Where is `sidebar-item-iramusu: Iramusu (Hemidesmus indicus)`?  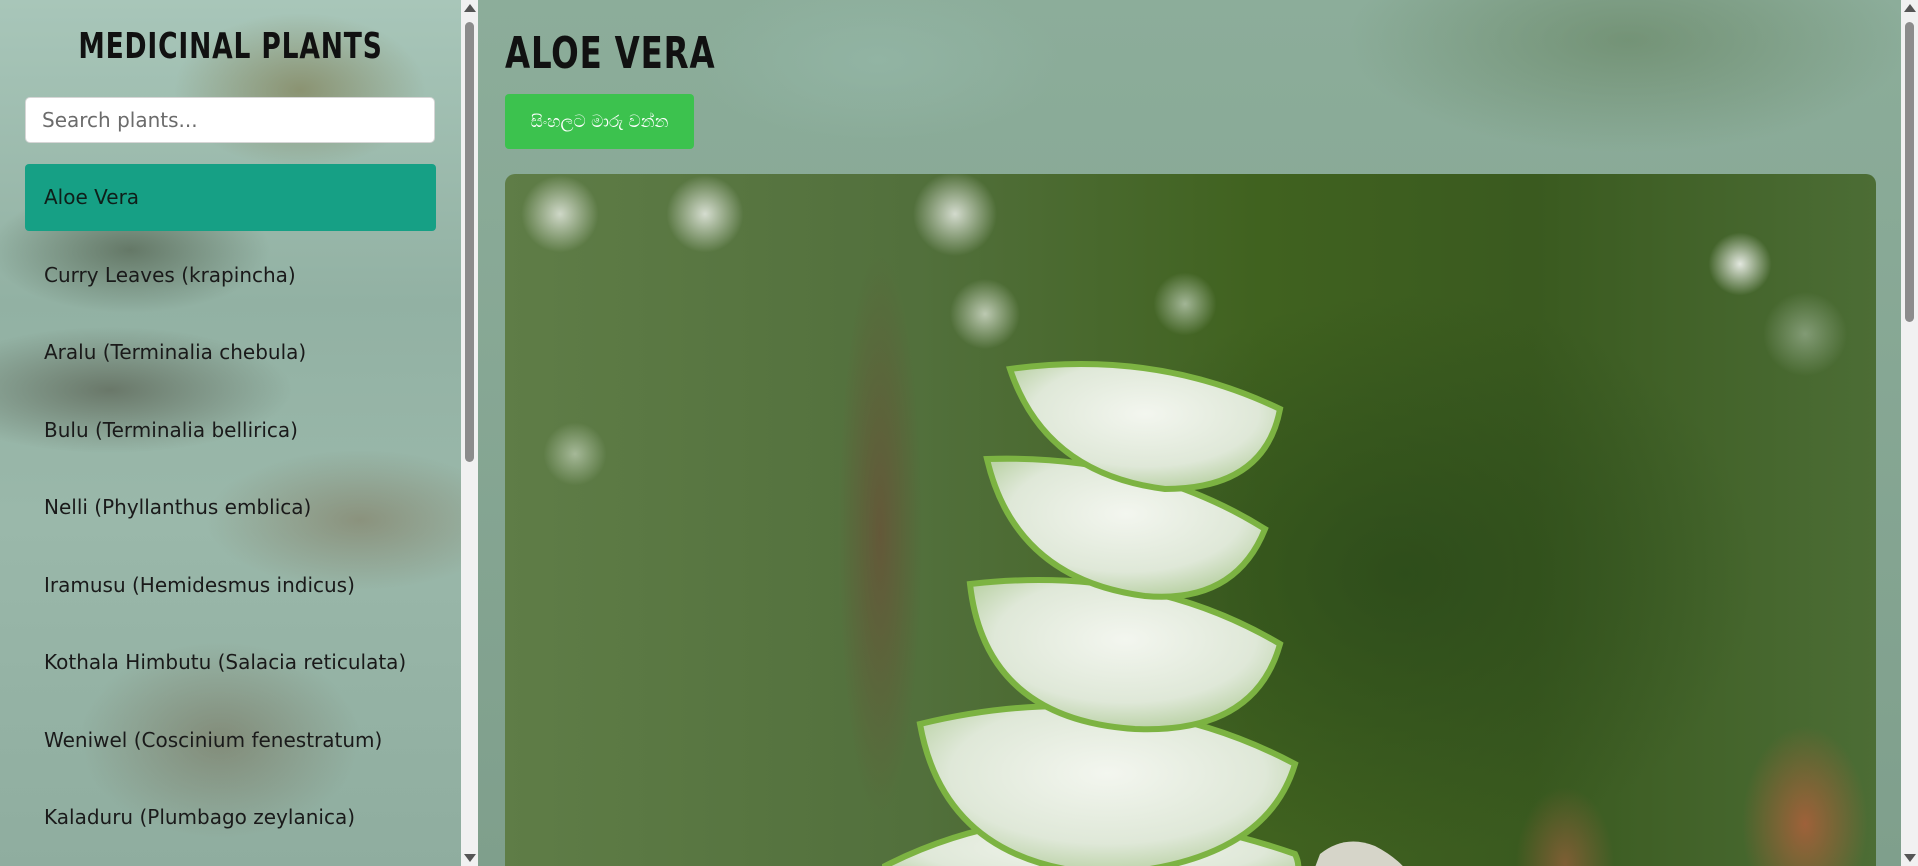 sidebar-item-iramusu: Iramusu (Hemidesmus indicus) is located at coordinates (230, 585).